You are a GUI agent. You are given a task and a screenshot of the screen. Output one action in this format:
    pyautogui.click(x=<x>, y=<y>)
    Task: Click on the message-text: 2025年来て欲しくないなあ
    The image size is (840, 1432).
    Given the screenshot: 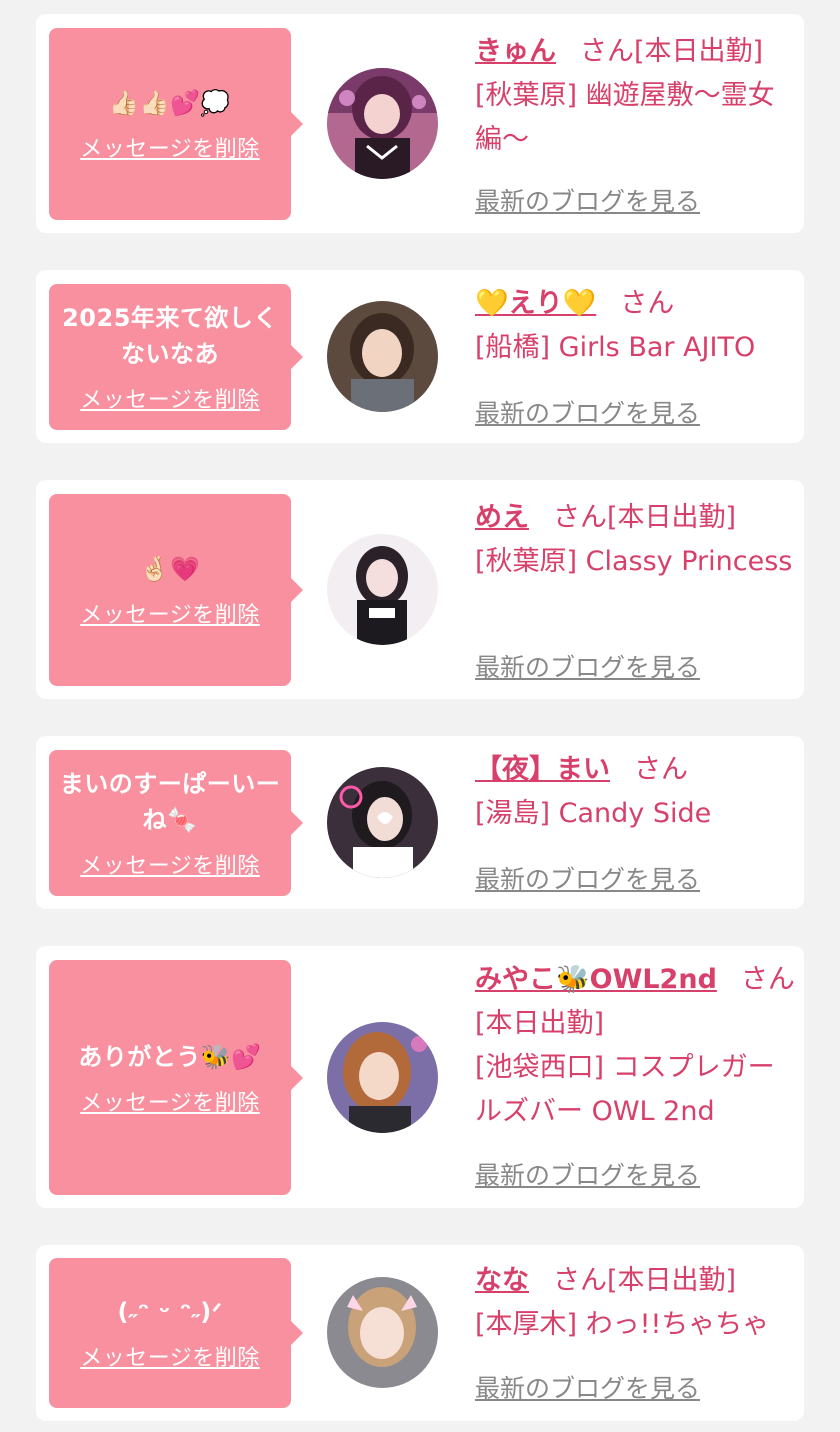 What is the action you would take?
    pyautogui.click(x=170, y=336)
    